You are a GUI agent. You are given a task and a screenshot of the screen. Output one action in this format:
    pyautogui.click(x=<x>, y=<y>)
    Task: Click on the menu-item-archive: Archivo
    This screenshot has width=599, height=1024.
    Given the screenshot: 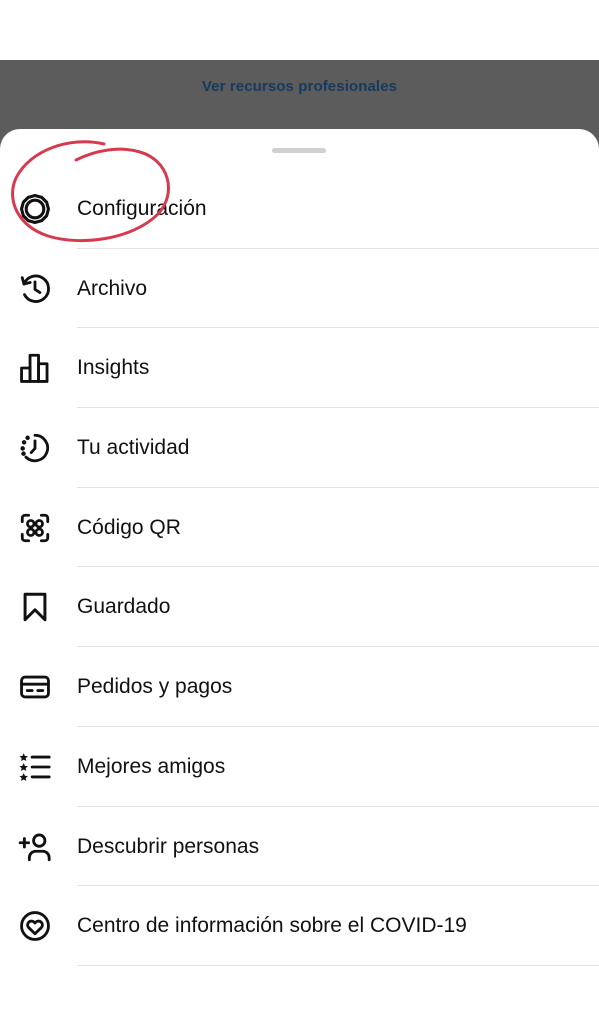 What is the action you would take?
    pyautogui.click(x=299, y=289)
    